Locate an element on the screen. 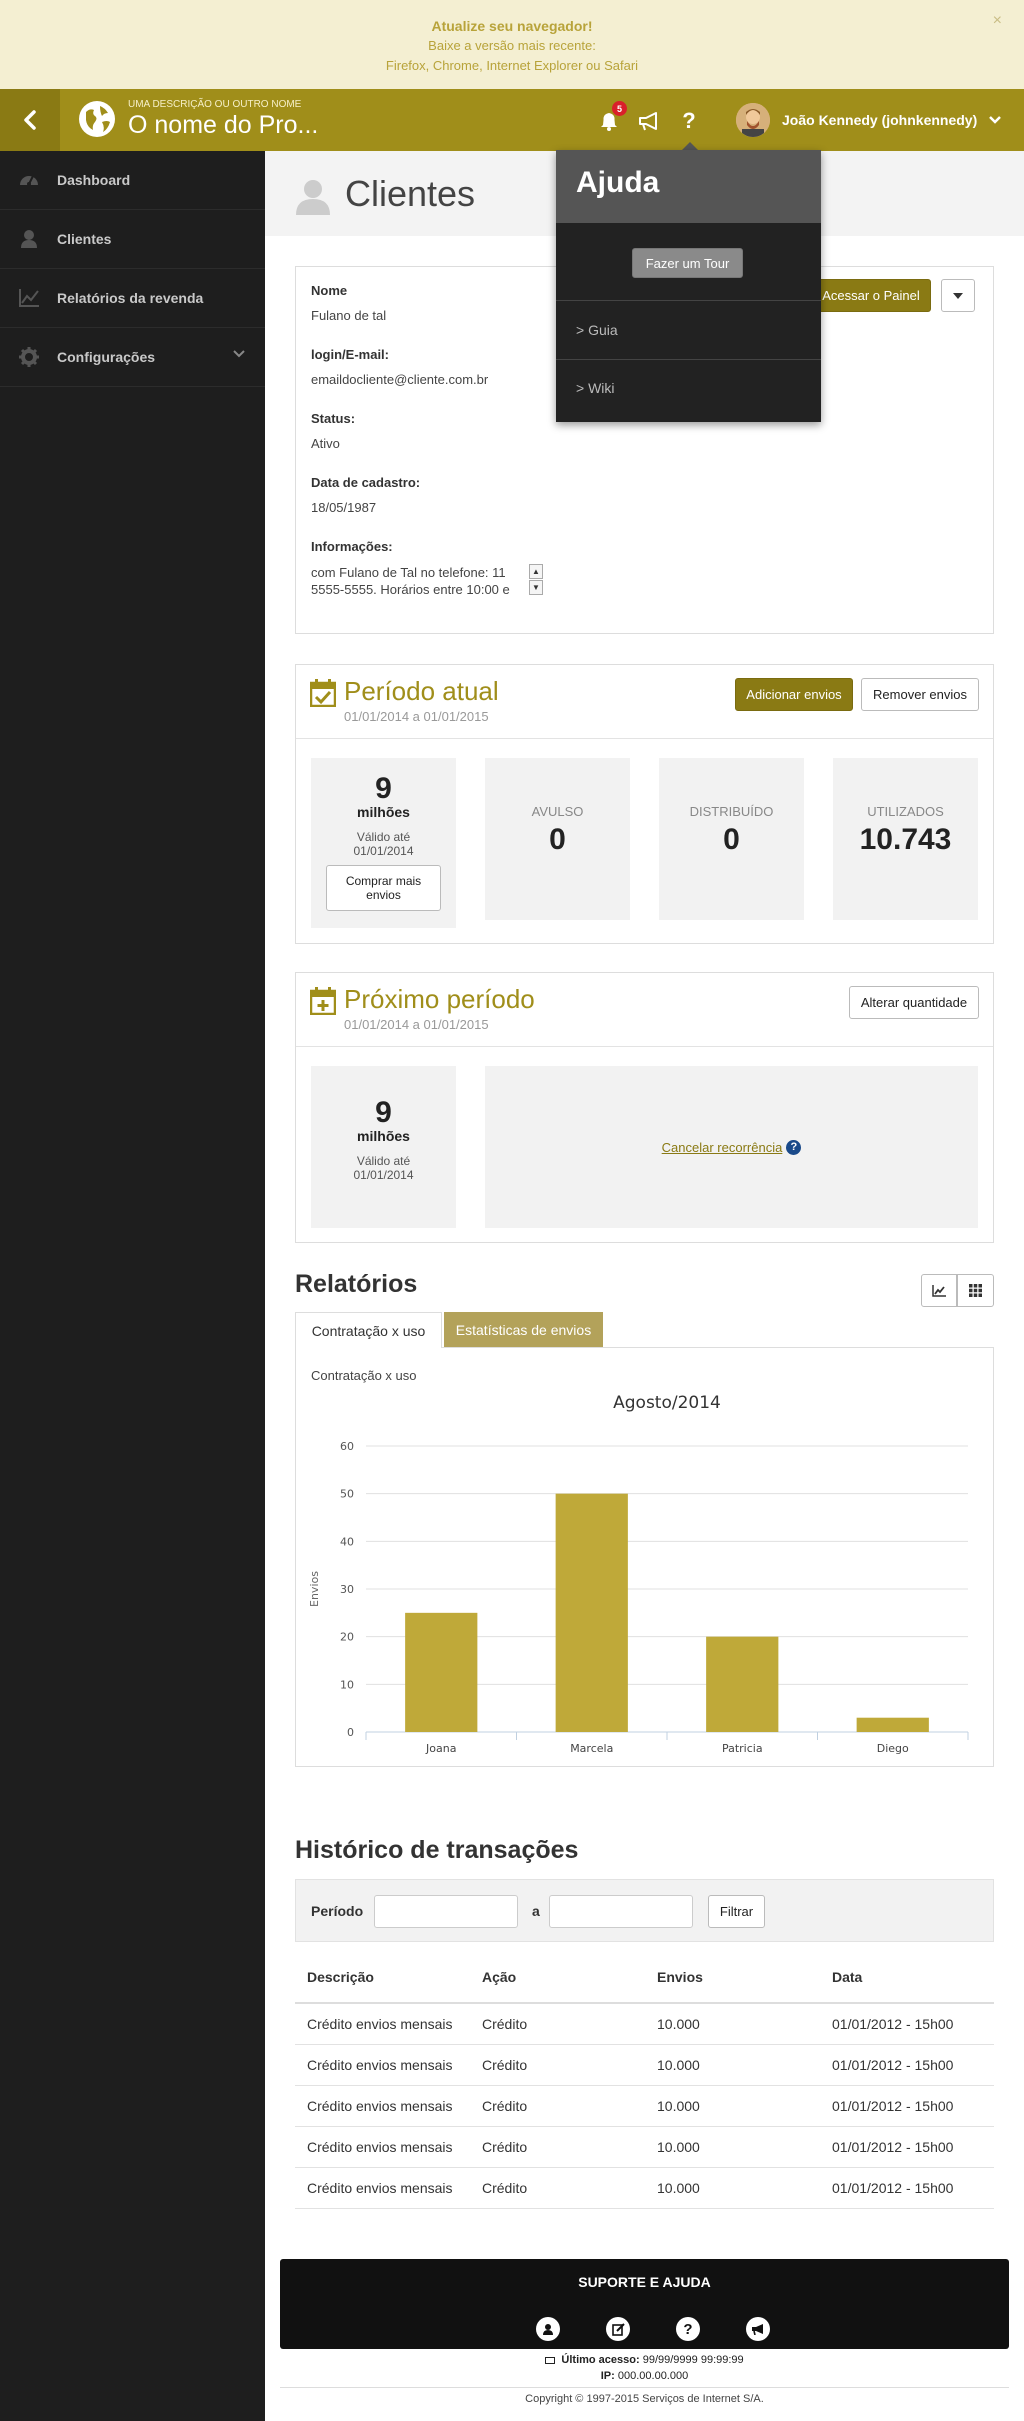 This screenshot has height=2421, width=1024. table-cell: Crédito envios mensais is located at coordinates (382, 2147).